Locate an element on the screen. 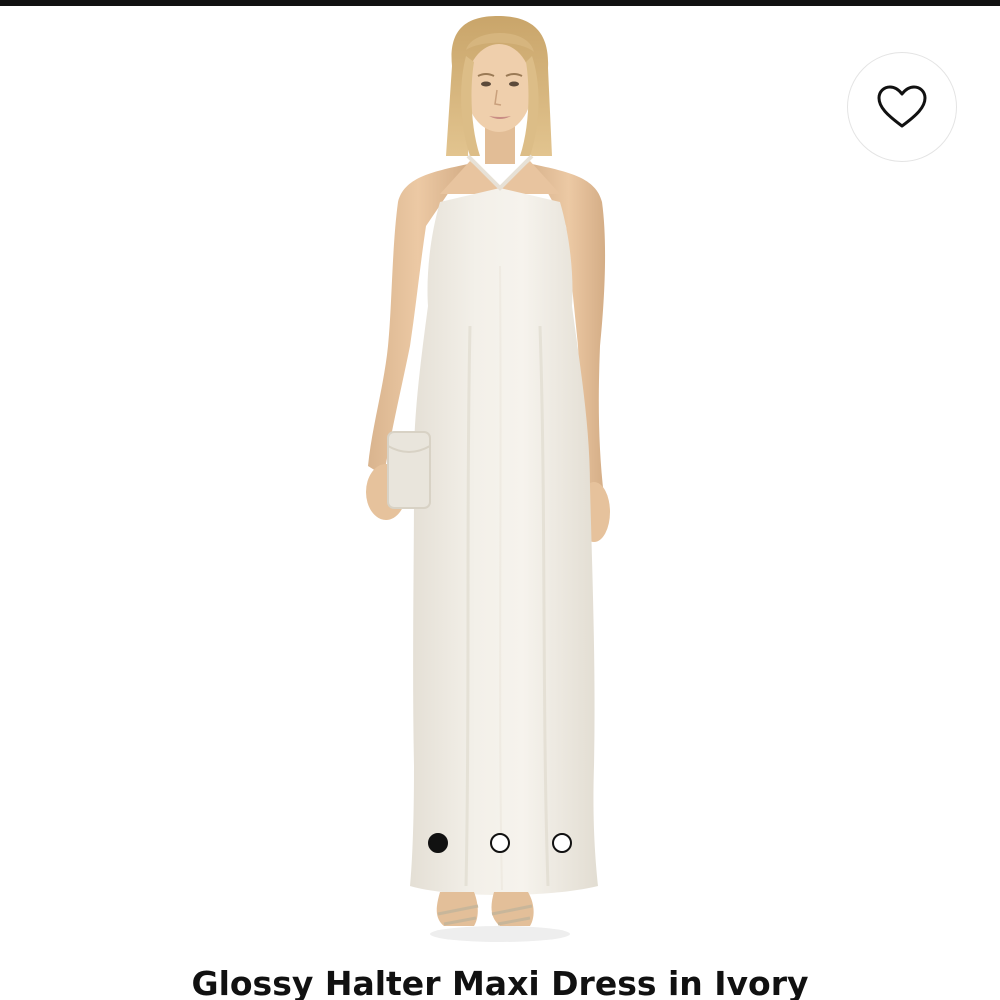 This screenshot has width=1000, height=1000. heart-outline-icon is located at coordinates (902, 106).